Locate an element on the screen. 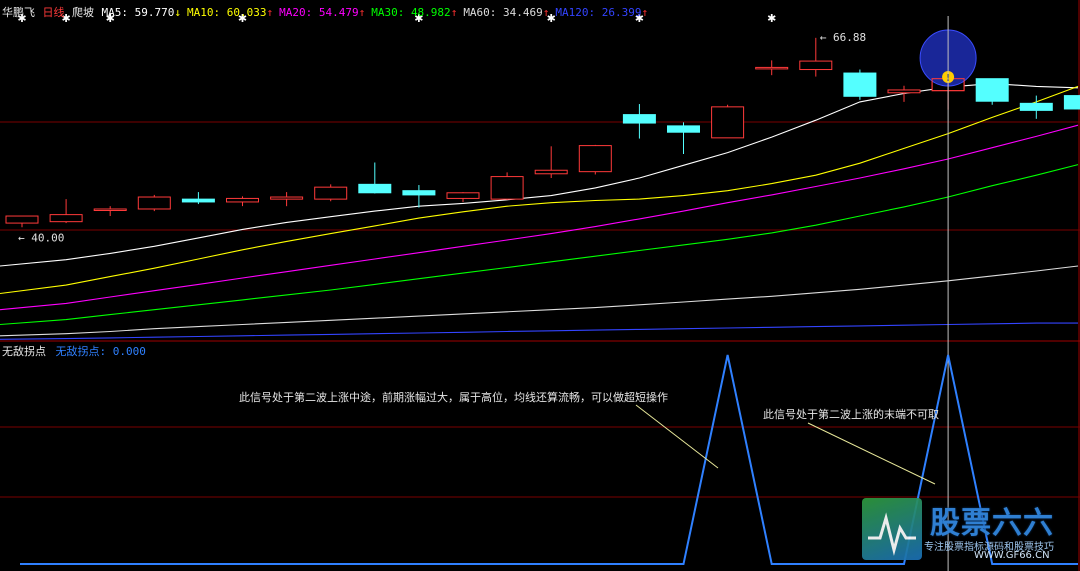  watermark-logo-icon is located at coordinates (892, 529).